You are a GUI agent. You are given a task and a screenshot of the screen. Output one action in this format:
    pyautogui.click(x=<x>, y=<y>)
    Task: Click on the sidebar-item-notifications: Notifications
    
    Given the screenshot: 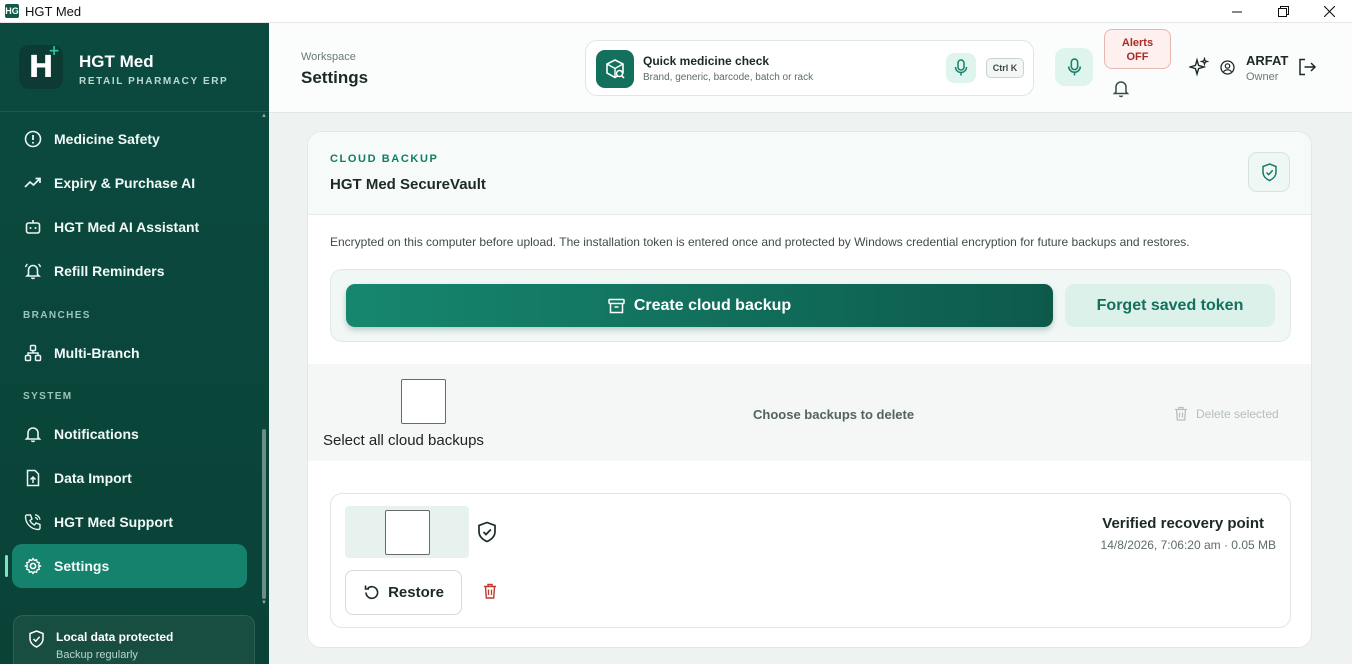 What is the action you would take?
    pyautogui.click(x=129, y=434)
    